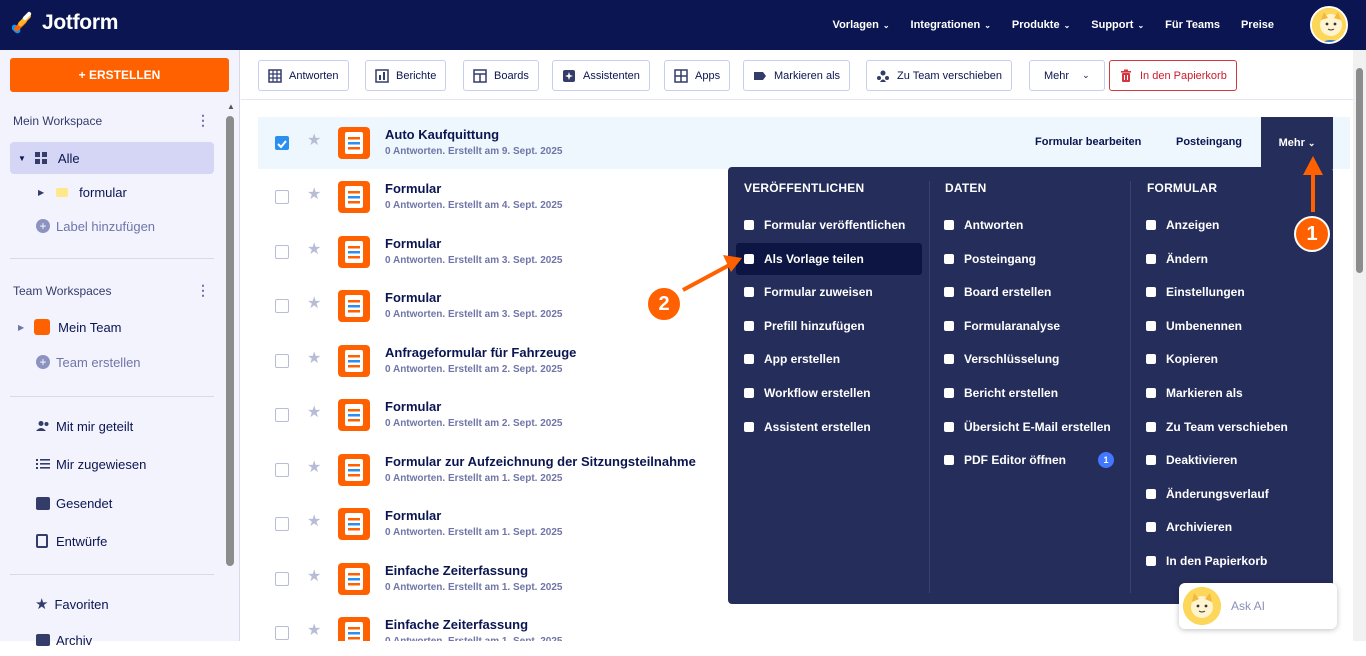 This screenshot has width=1366, height=656. What do you see at coordinates (480, 352) in the screenshot?
I see `form-title: Anfrageformular für Fahrzeuge` at bounding box center [480, 352].